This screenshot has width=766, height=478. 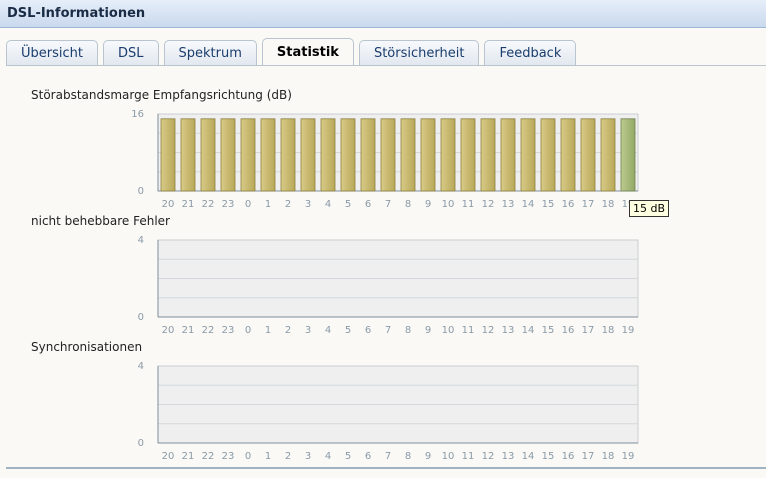 What do you see at coordinates (419, 52) in the screenshot?
I see `tab-stoersicherheit: Störsicherheit` at bounding box center [419, 52].